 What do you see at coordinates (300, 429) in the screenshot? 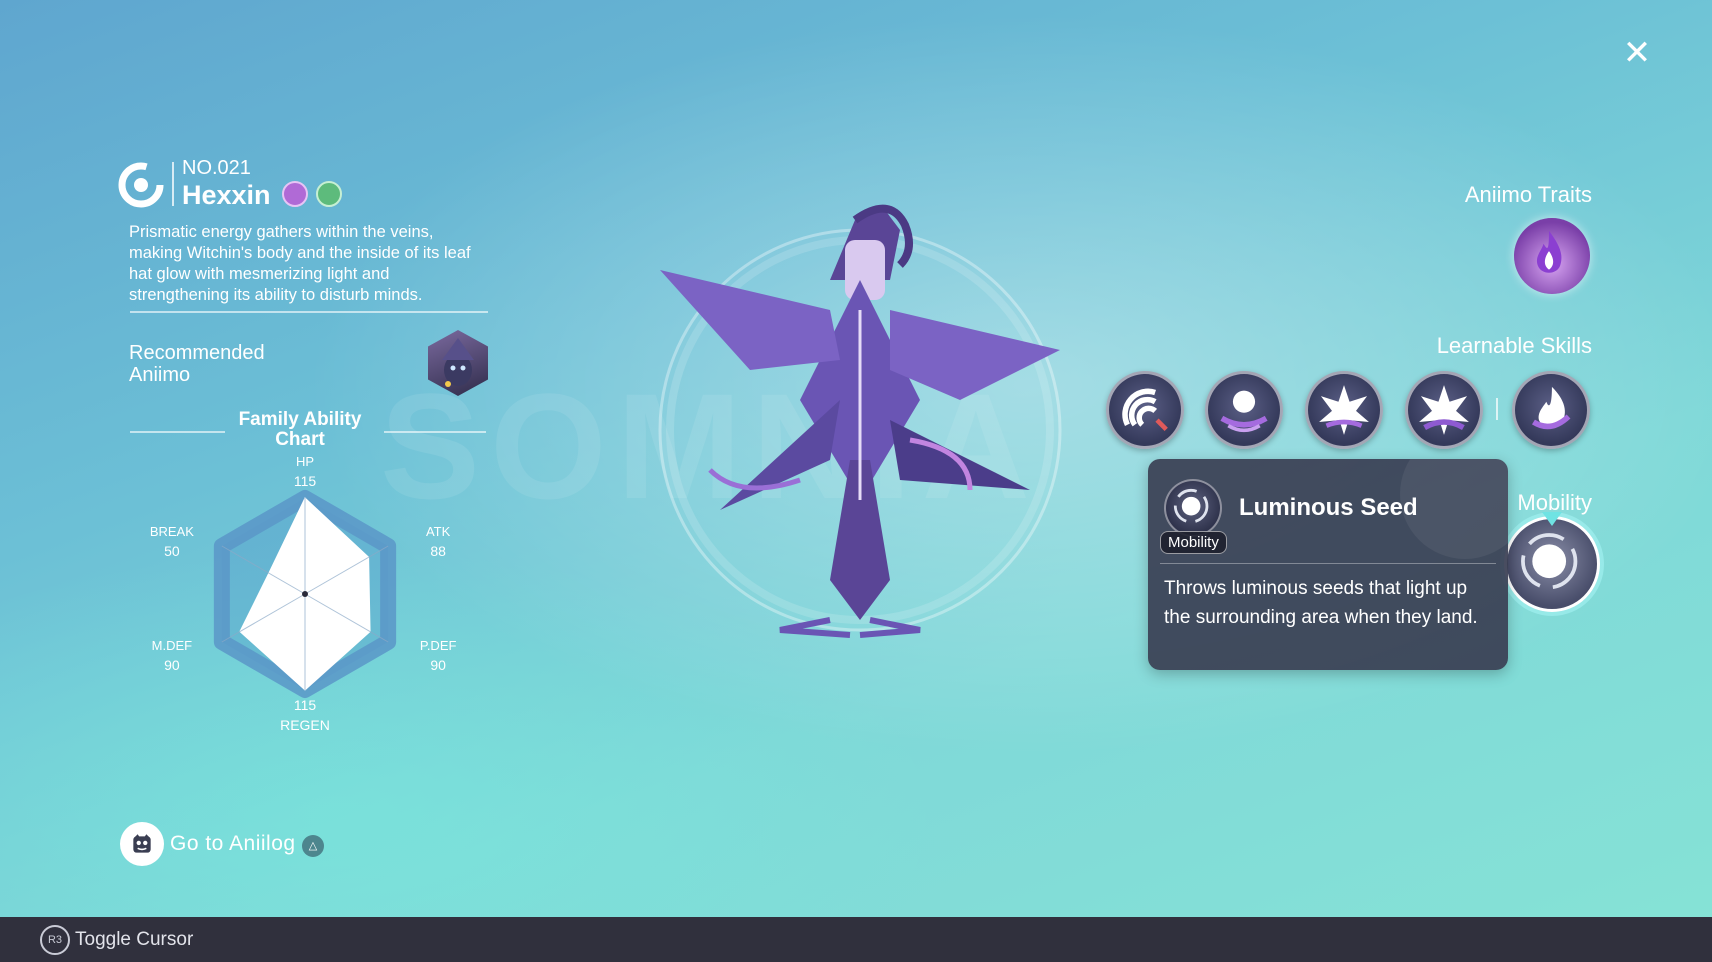
I see `ability-chart-title: Family Ability Chart` at bounding box center [300, 429].